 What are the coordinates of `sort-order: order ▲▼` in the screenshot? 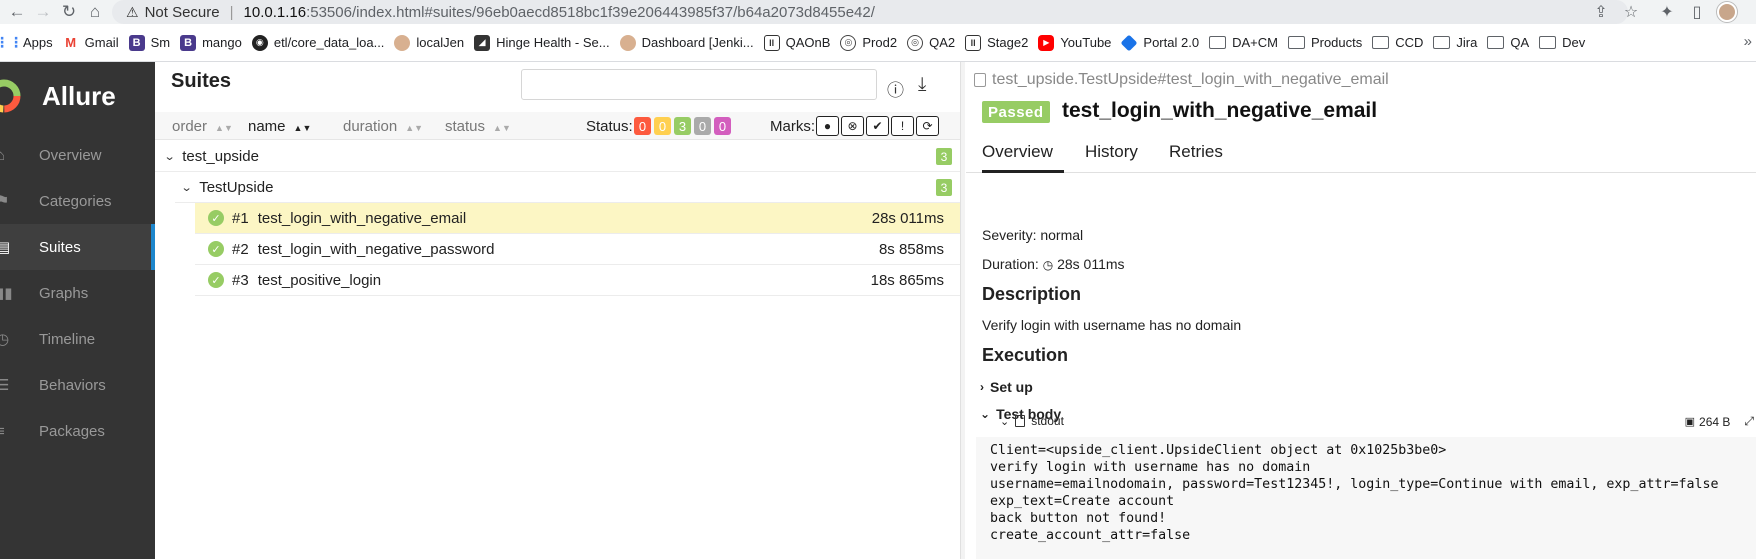 It's located at (202, 126).